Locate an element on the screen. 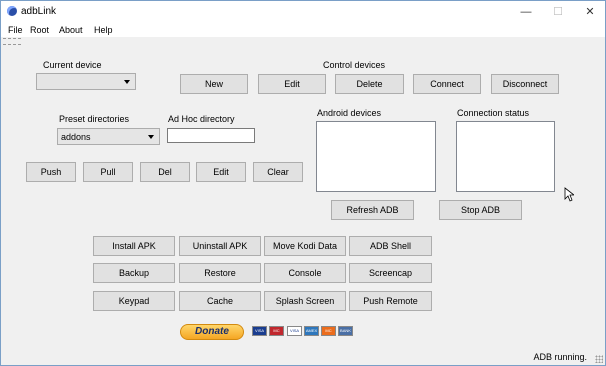  adb-shell-button: ADB Shell is located at coordinates (390, 246).